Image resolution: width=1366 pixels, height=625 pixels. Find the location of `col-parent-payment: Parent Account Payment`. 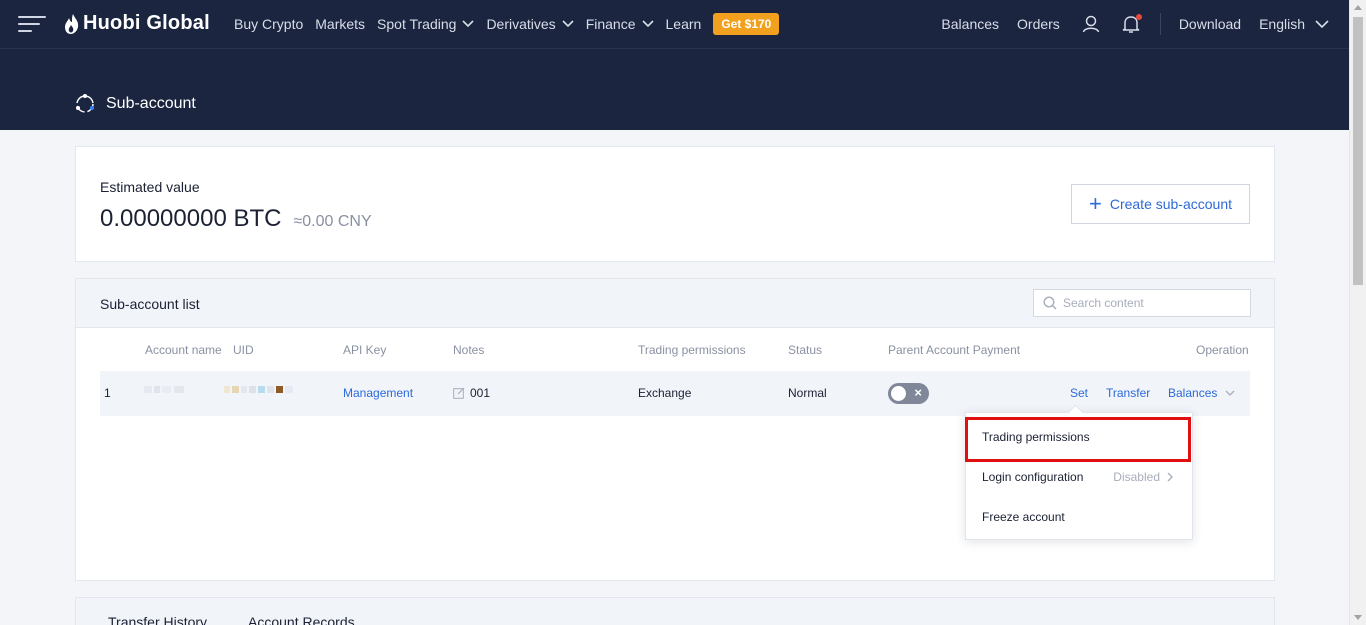

col-parent-payment: Parent Account Payment is located at coordinates (954, 350).